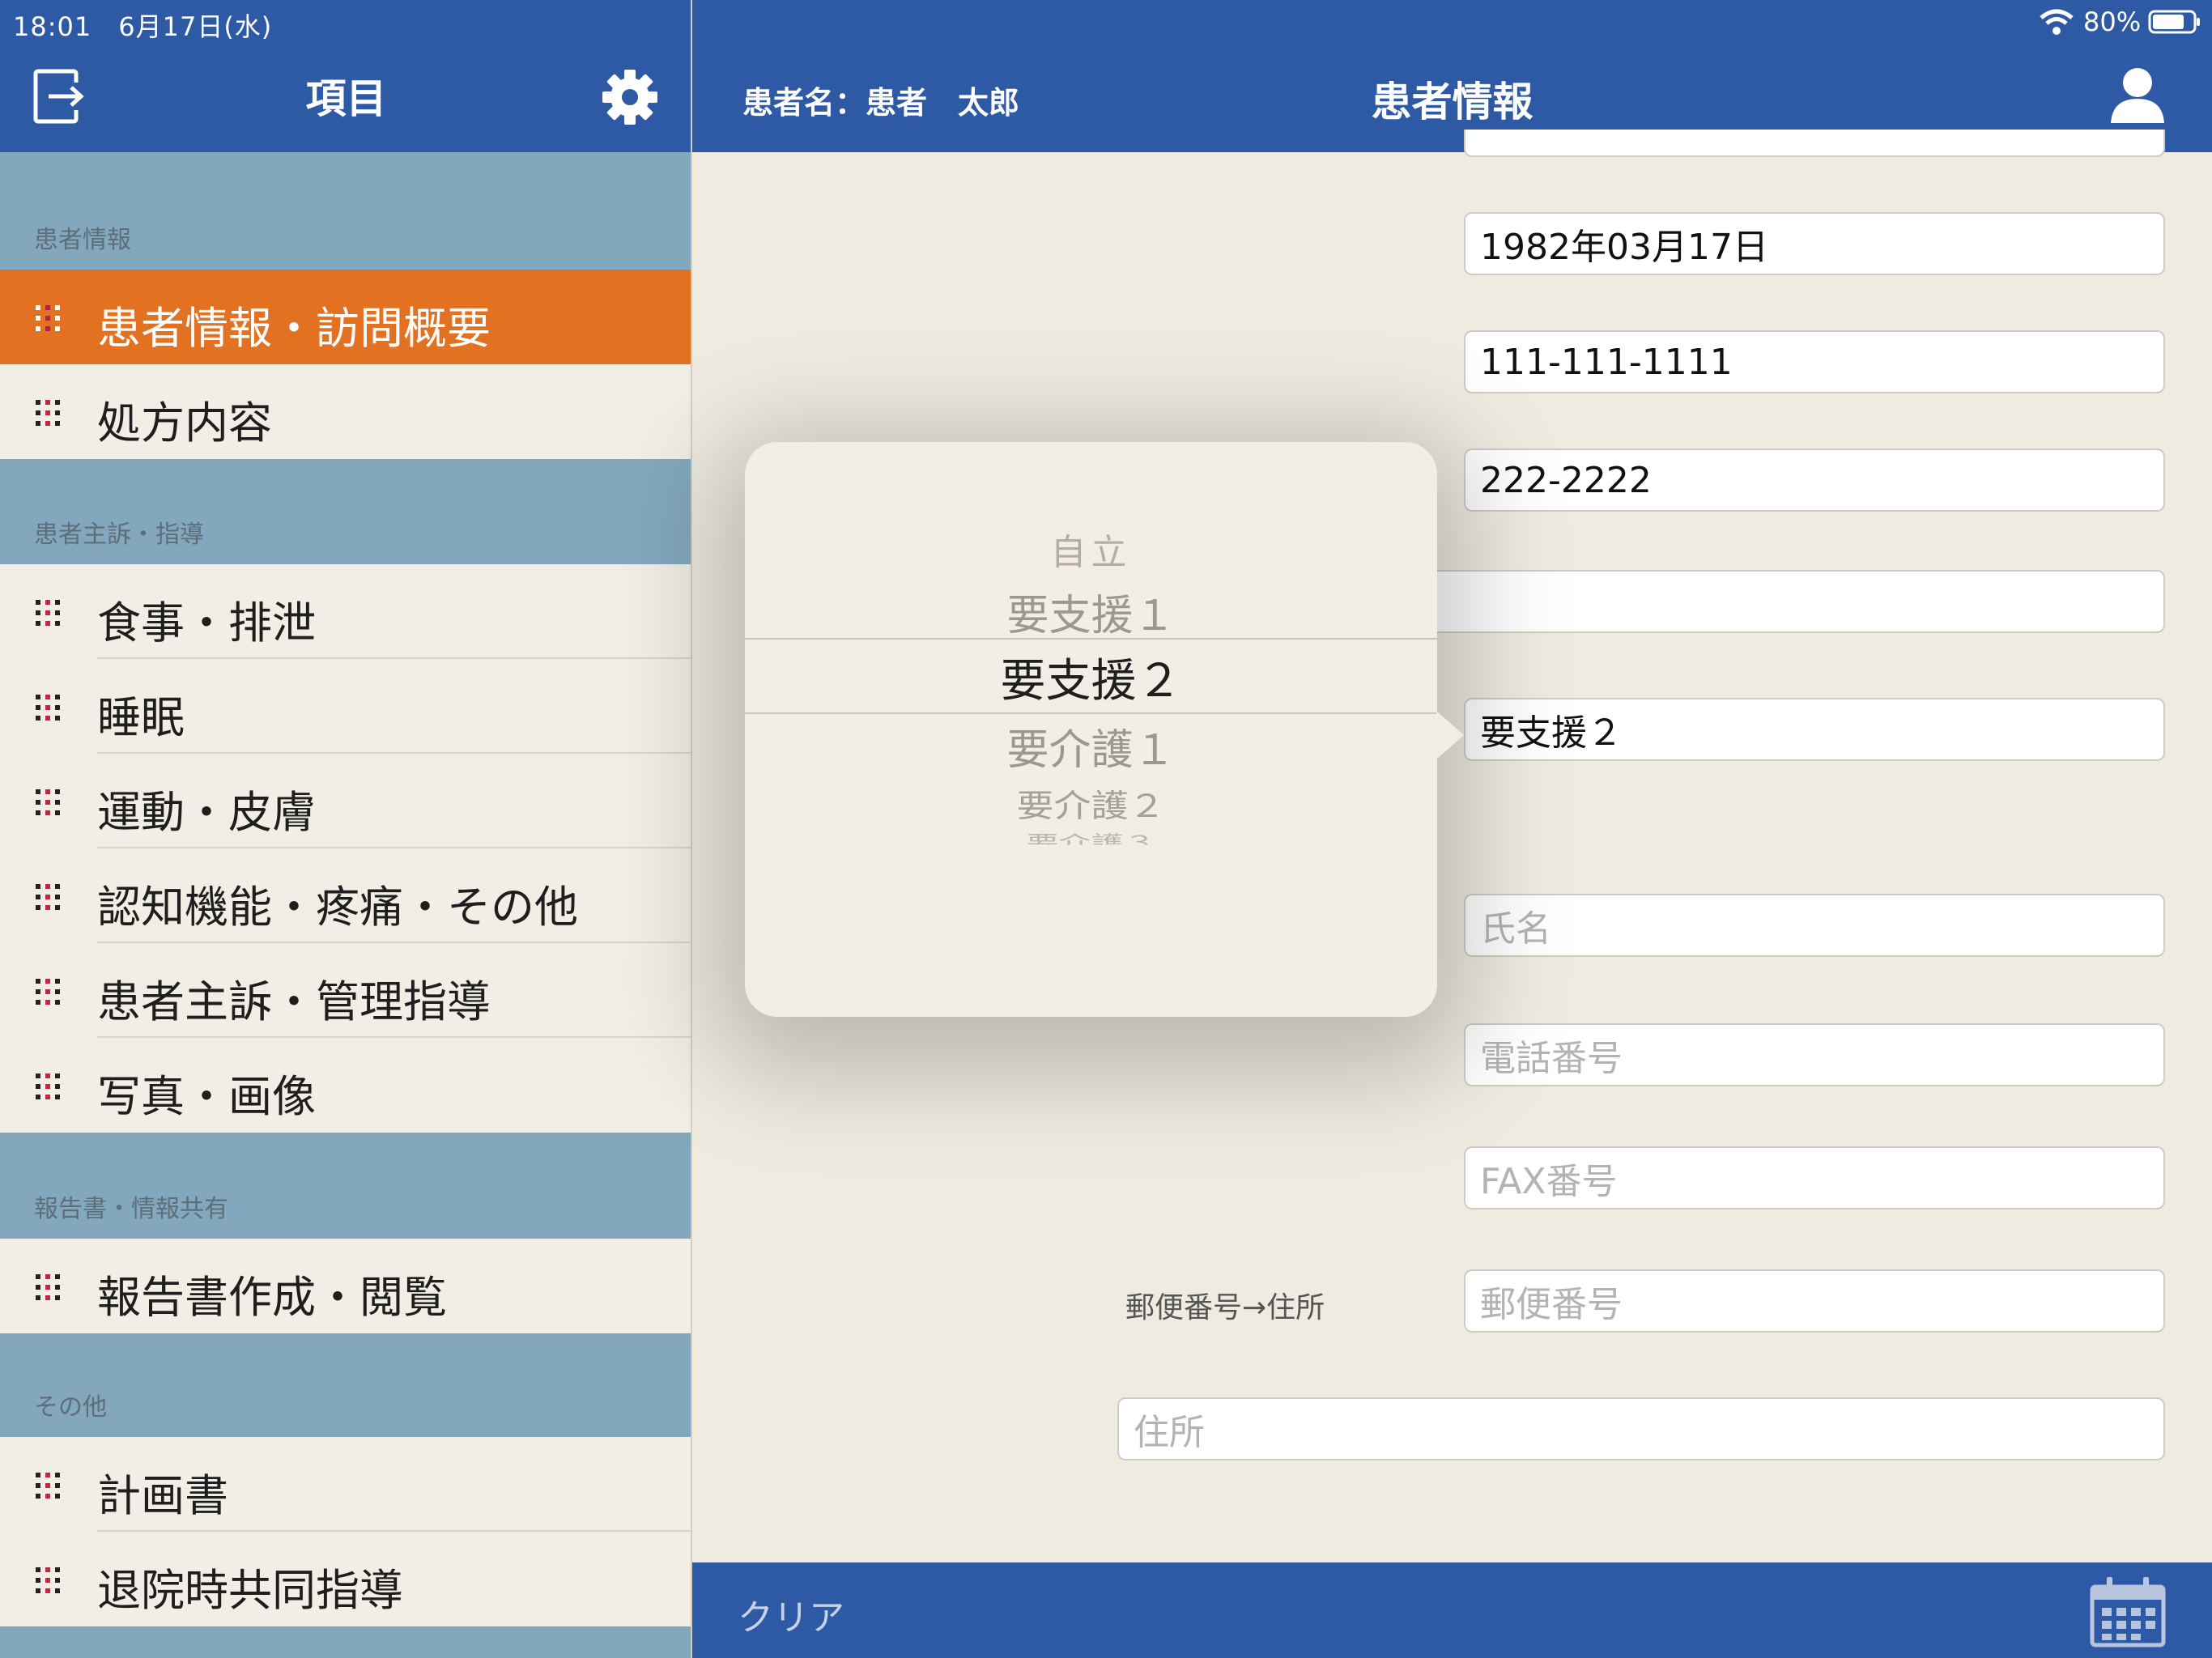 Image resolution: width=2212 pixels, height=1658 pixels. Describe the element at coordinates (1091, 549) in the screenshot. I see `picker-option: 自立` at that location.